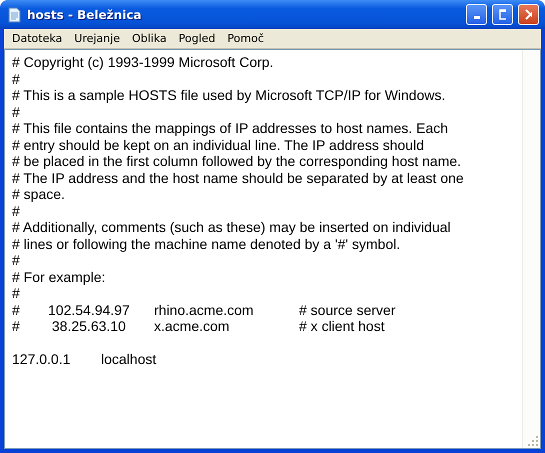  What do you see at coordinates (149, 38) in the screenshot?
I see `menu-item: Oblika` at bounding box center [149, 38].